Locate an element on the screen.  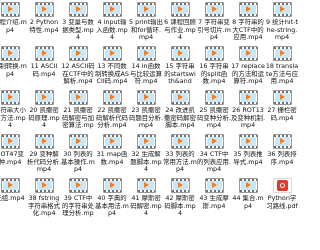
file-item: 42 摩斯密码脚本.mp4 is located at coordinates (180, 196).